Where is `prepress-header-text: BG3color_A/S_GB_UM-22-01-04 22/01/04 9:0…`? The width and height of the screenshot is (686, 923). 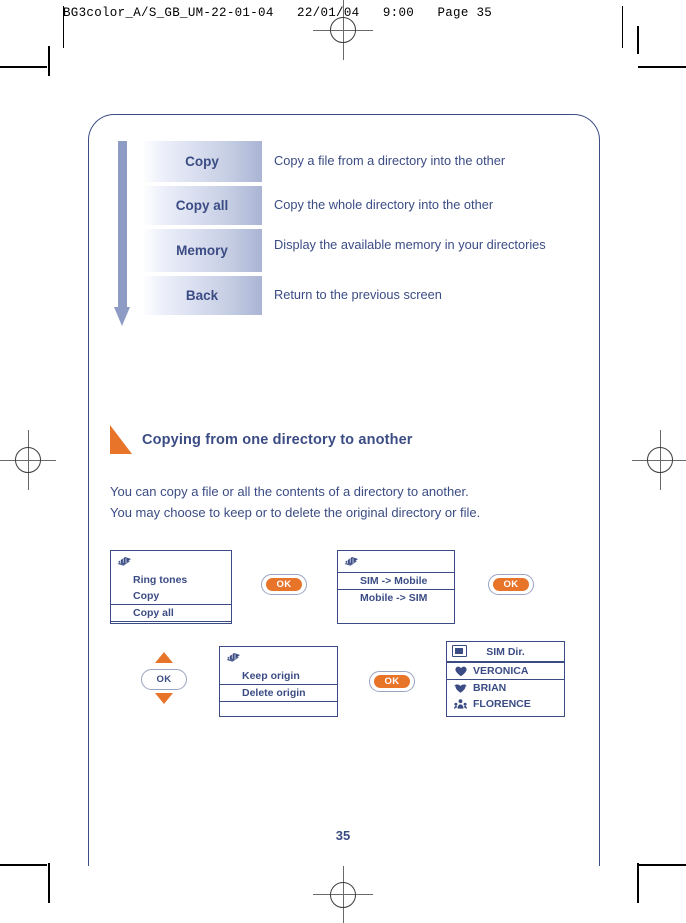
prepress-header-text: BG3color_A/S_GB_UM-22-01-04 22/01/04 9:0… is located at coordinates (278, 13).